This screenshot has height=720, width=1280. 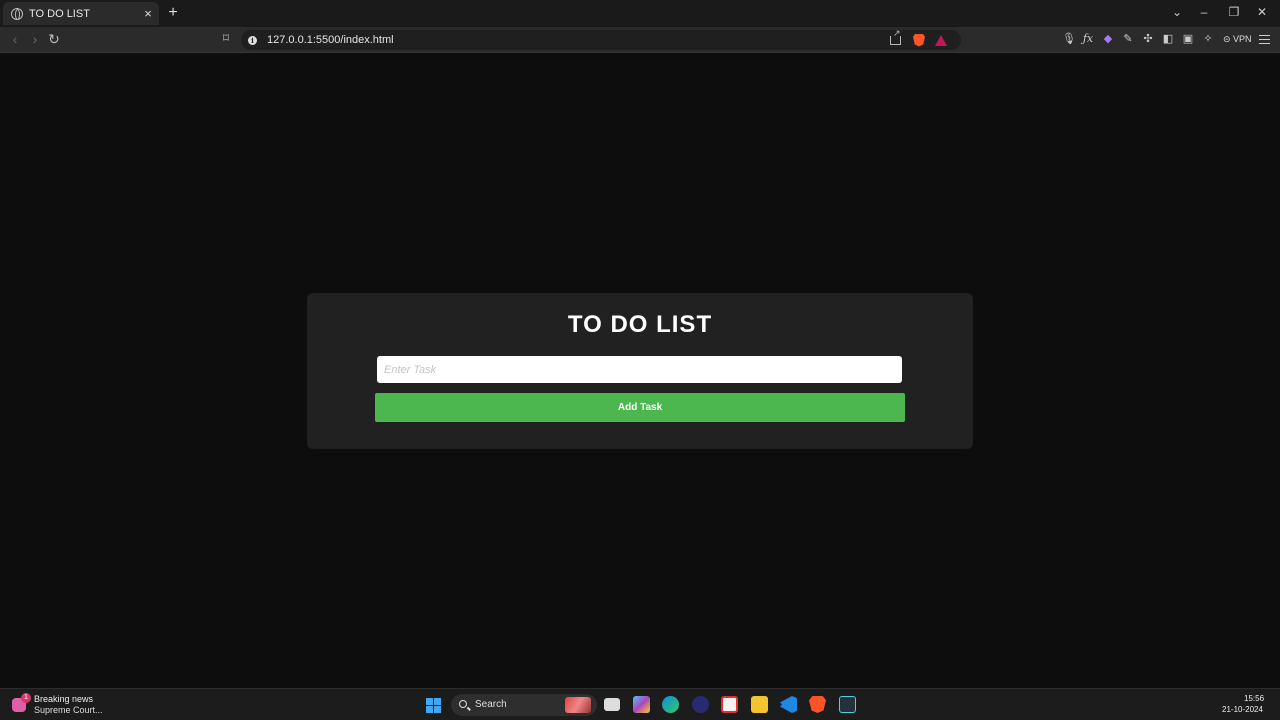 What do you see at coordinates (895, 36) in the screenshot?
I see `share-icon` at bounding box center [895, 36].